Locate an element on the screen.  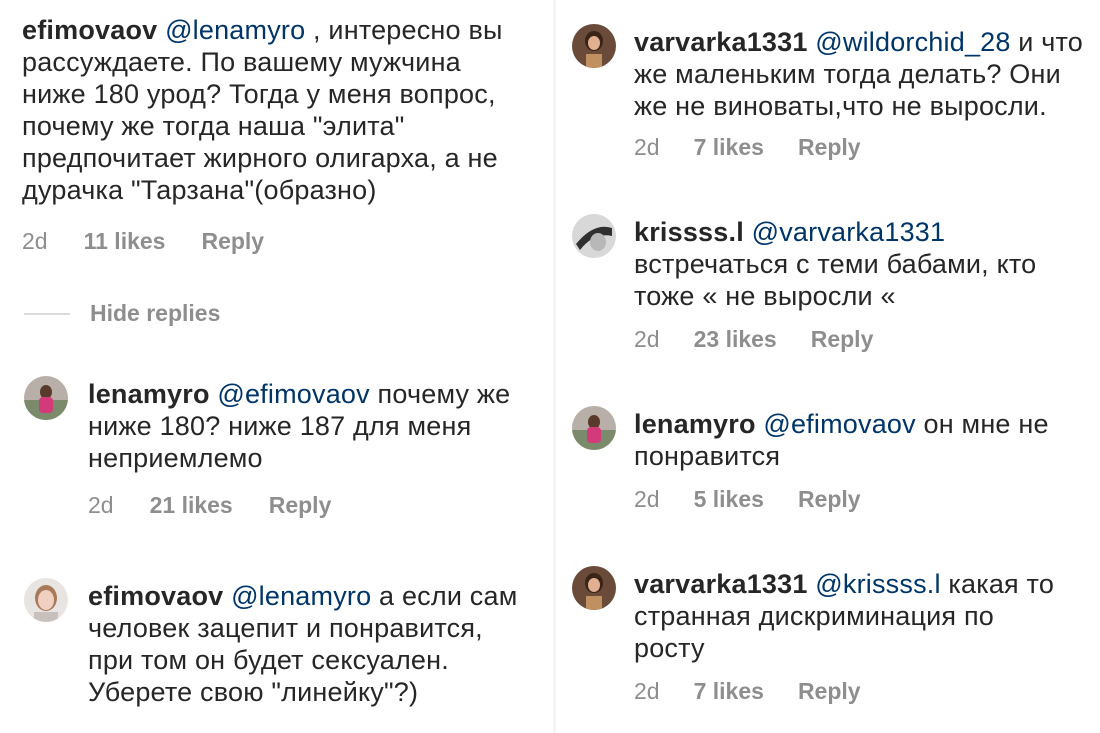
comment-line: при том он будет сексуален. is located at coordinates (268, 660).